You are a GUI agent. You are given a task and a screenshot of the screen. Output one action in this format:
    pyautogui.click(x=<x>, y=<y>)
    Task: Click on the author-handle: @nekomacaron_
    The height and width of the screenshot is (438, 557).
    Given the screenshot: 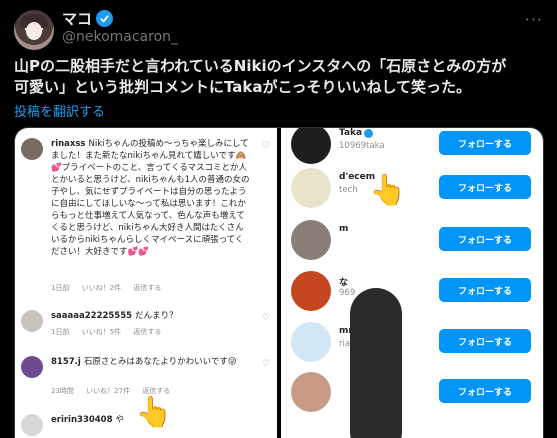 What is the action you would take?
    pyautogui.click(x=120, y=37)
    